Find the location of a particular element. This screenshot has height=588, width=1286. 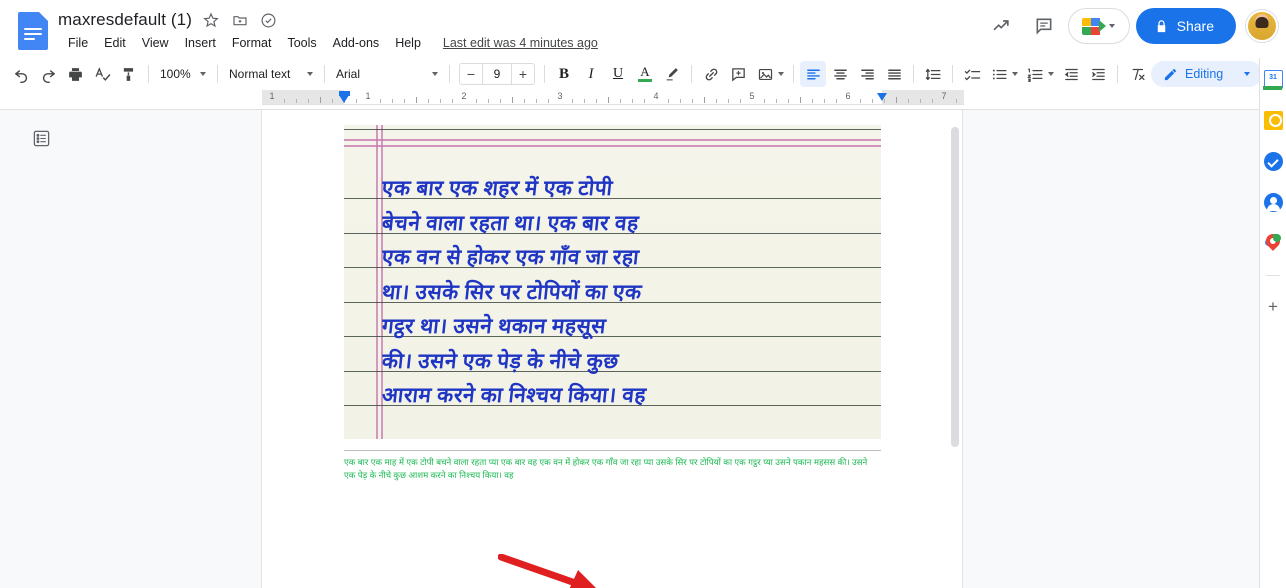

menu-view: View is located at coordinates (155, 43).